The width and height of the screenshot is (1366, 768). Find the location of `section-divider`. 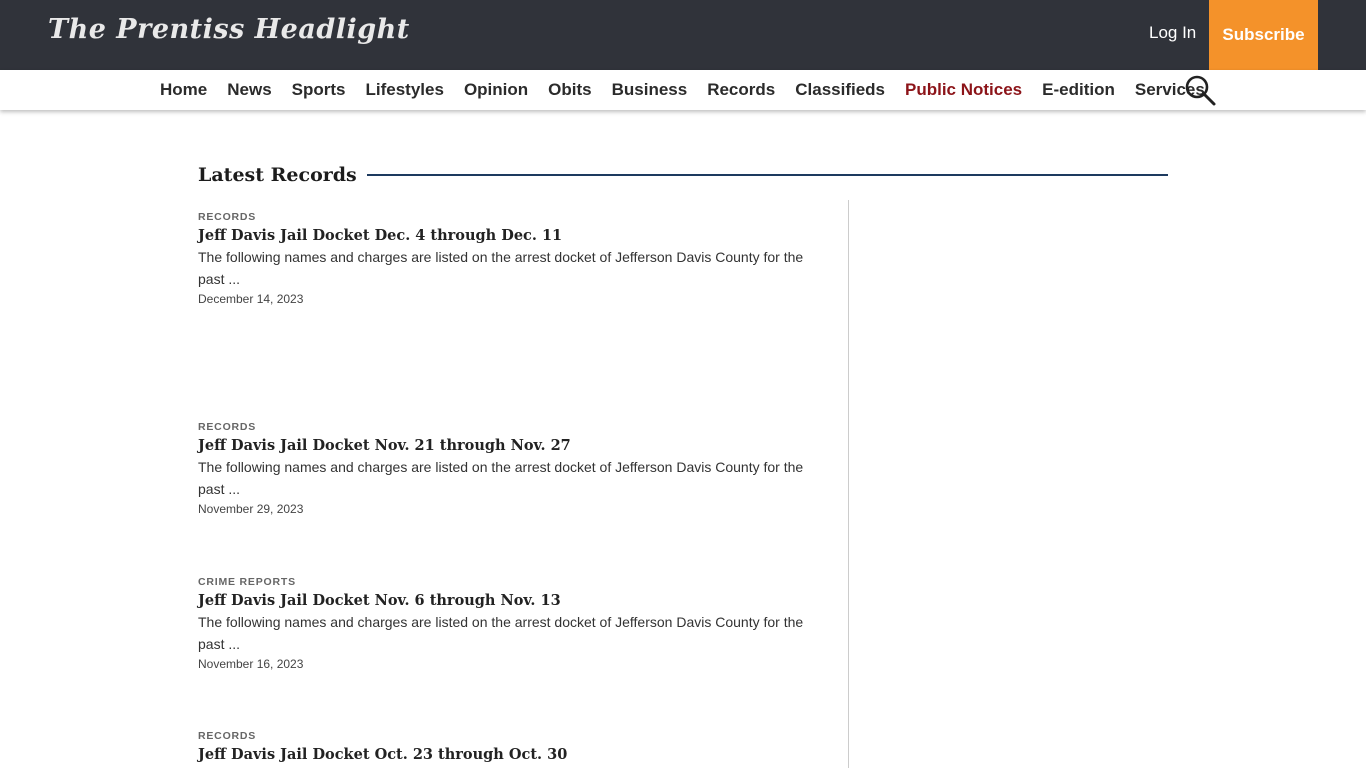

section-divider is located at coordinates (767, 175).